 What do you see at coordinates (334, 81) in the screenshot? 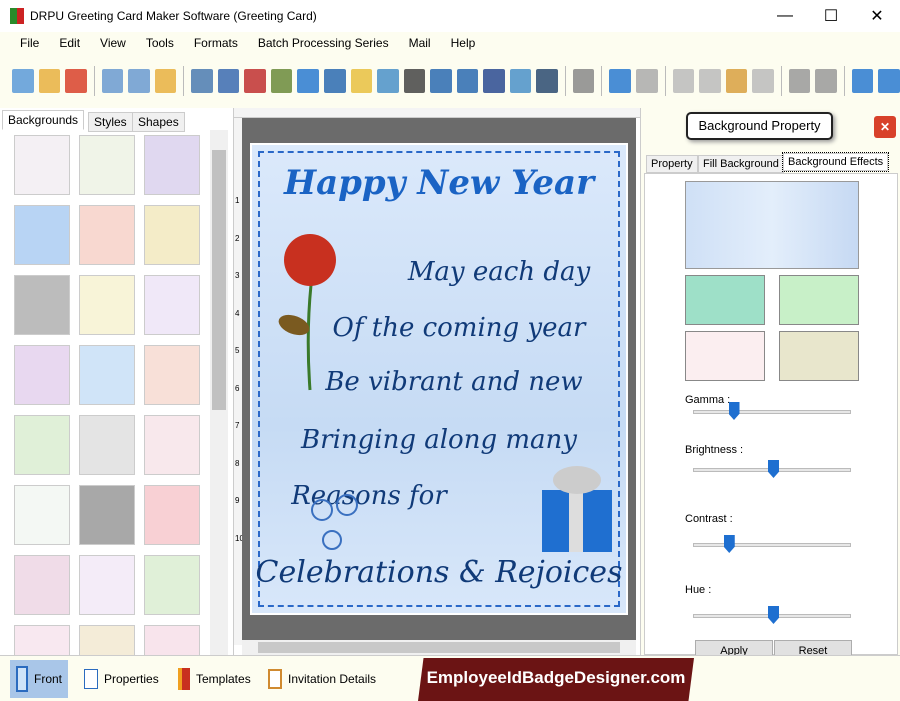
I see `pen-icon` at bounding box center [334, 81].